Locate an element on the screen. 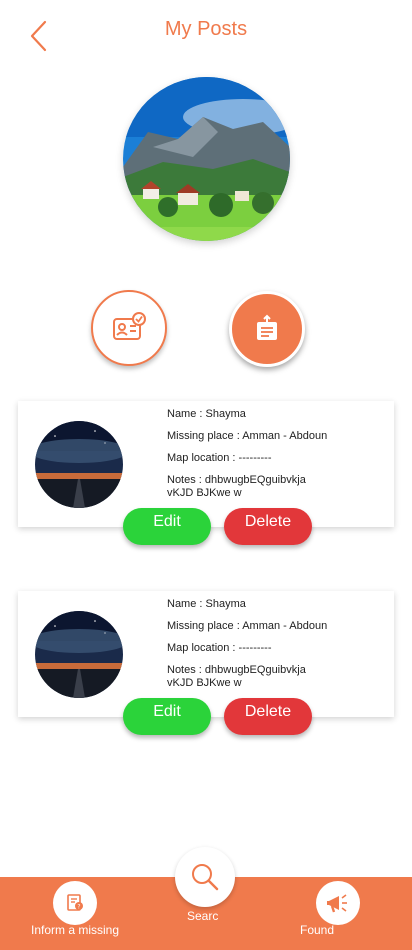 This screenshot has height=950, width=412. nav-found-label: Found is located at coordinates (317, 930).